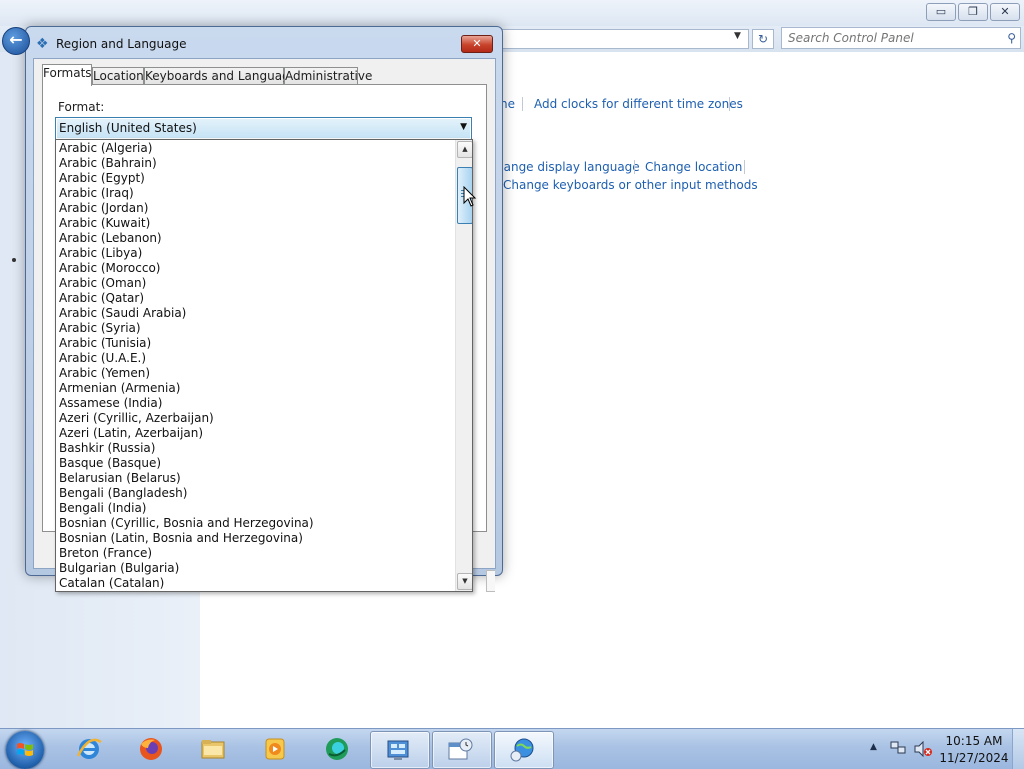  I want to click on format-option: Assamese (India), so click(256, 403).